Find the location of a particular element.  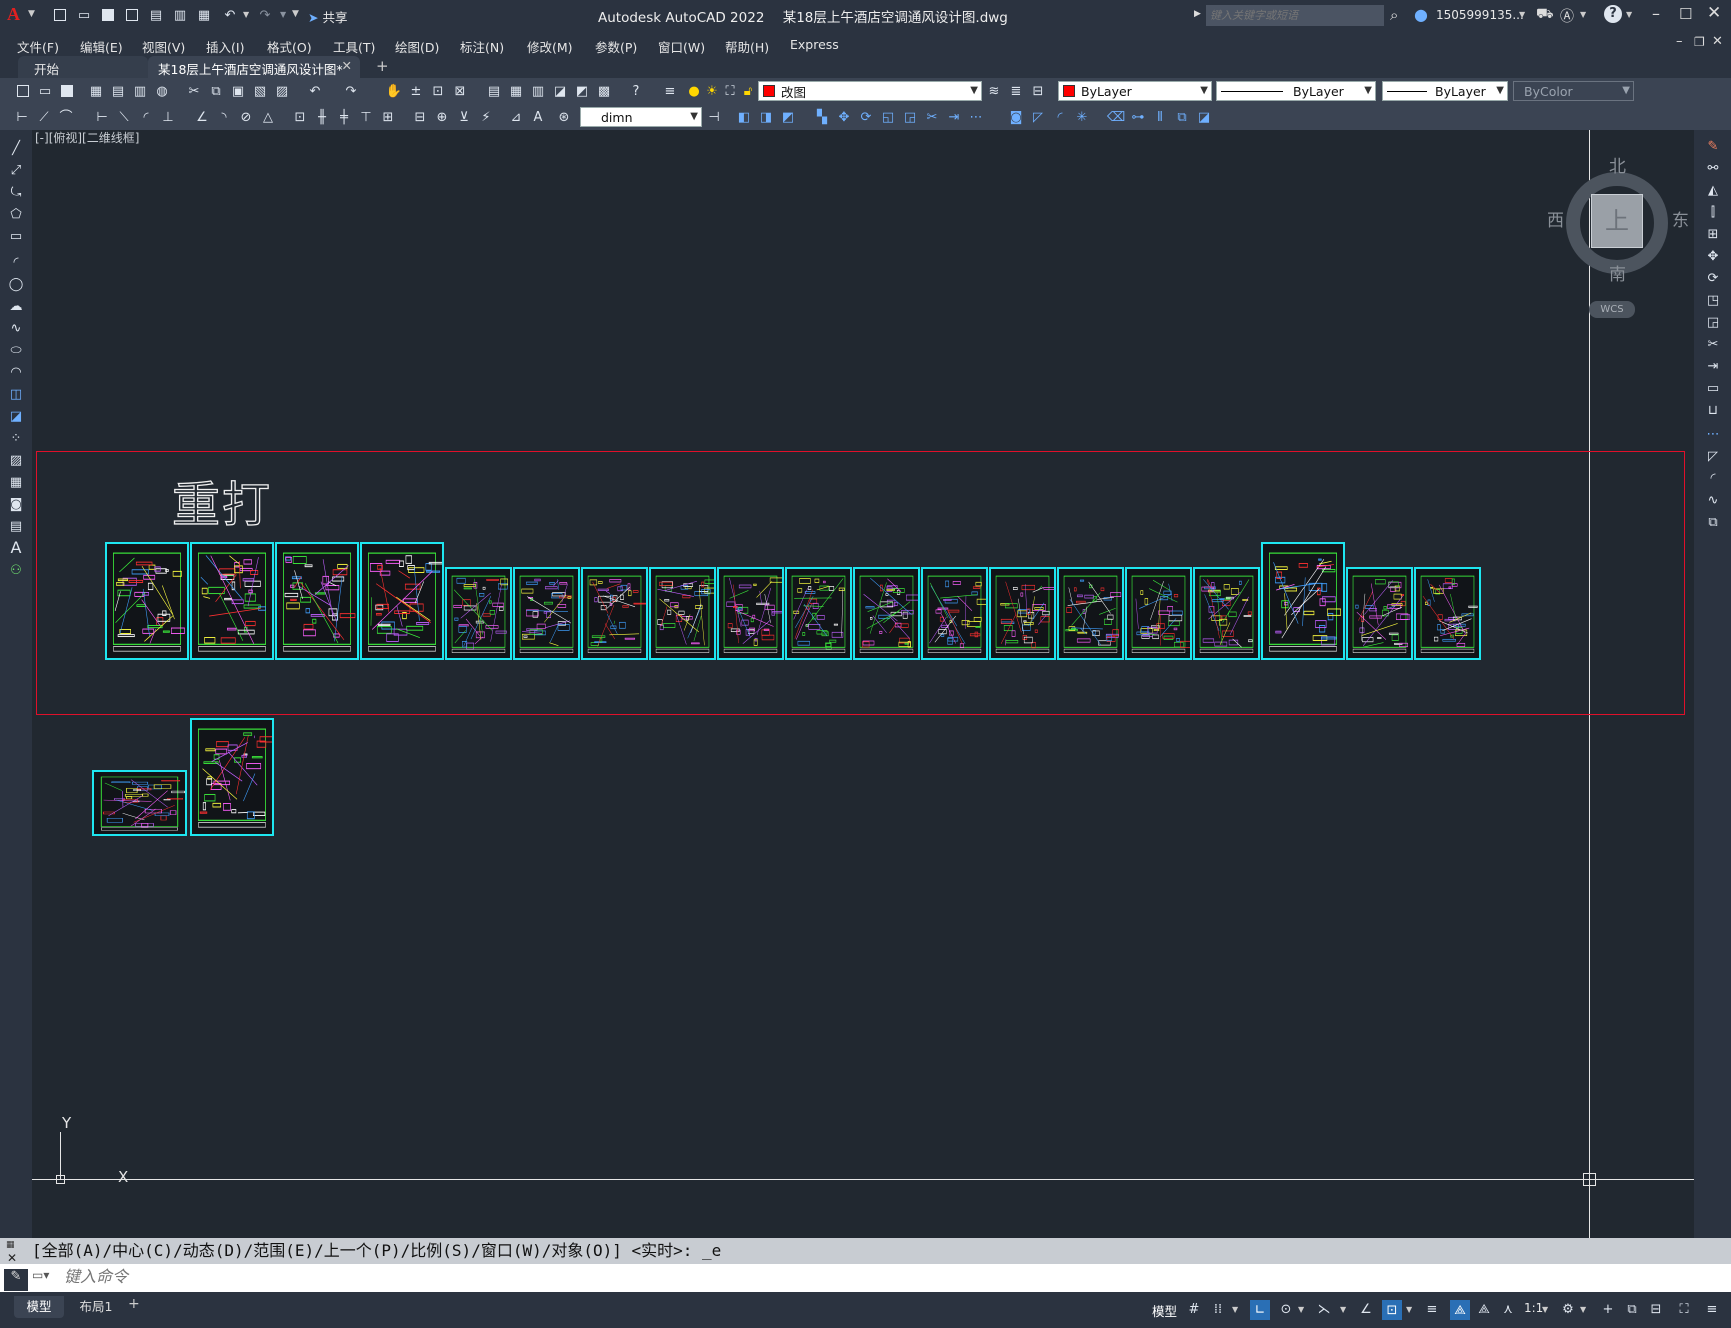

region-icon: ◙ is located at coordinates (16, 504).